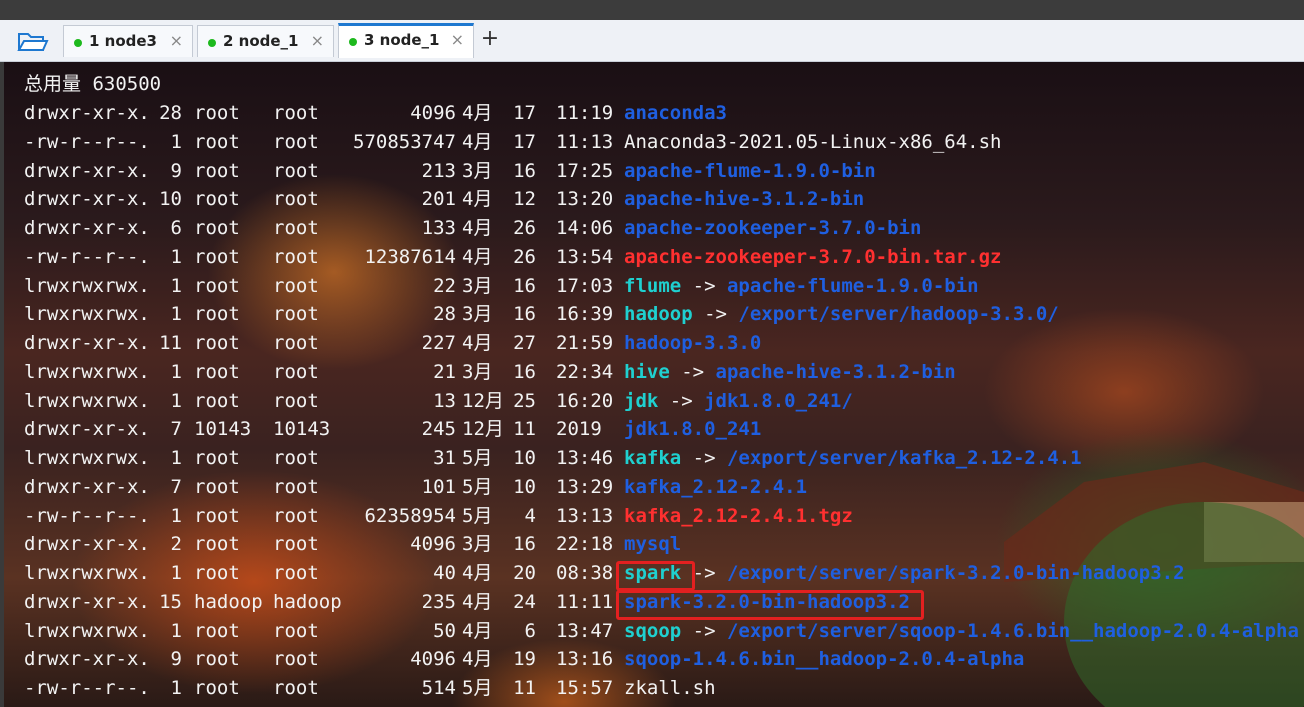  What do you see at coordinates (955, 573) in the screenshot?
I see `symlink-target: /export/server/spark-3.2.0-bin-hadoop3.2` at bounding box center [955, 573].